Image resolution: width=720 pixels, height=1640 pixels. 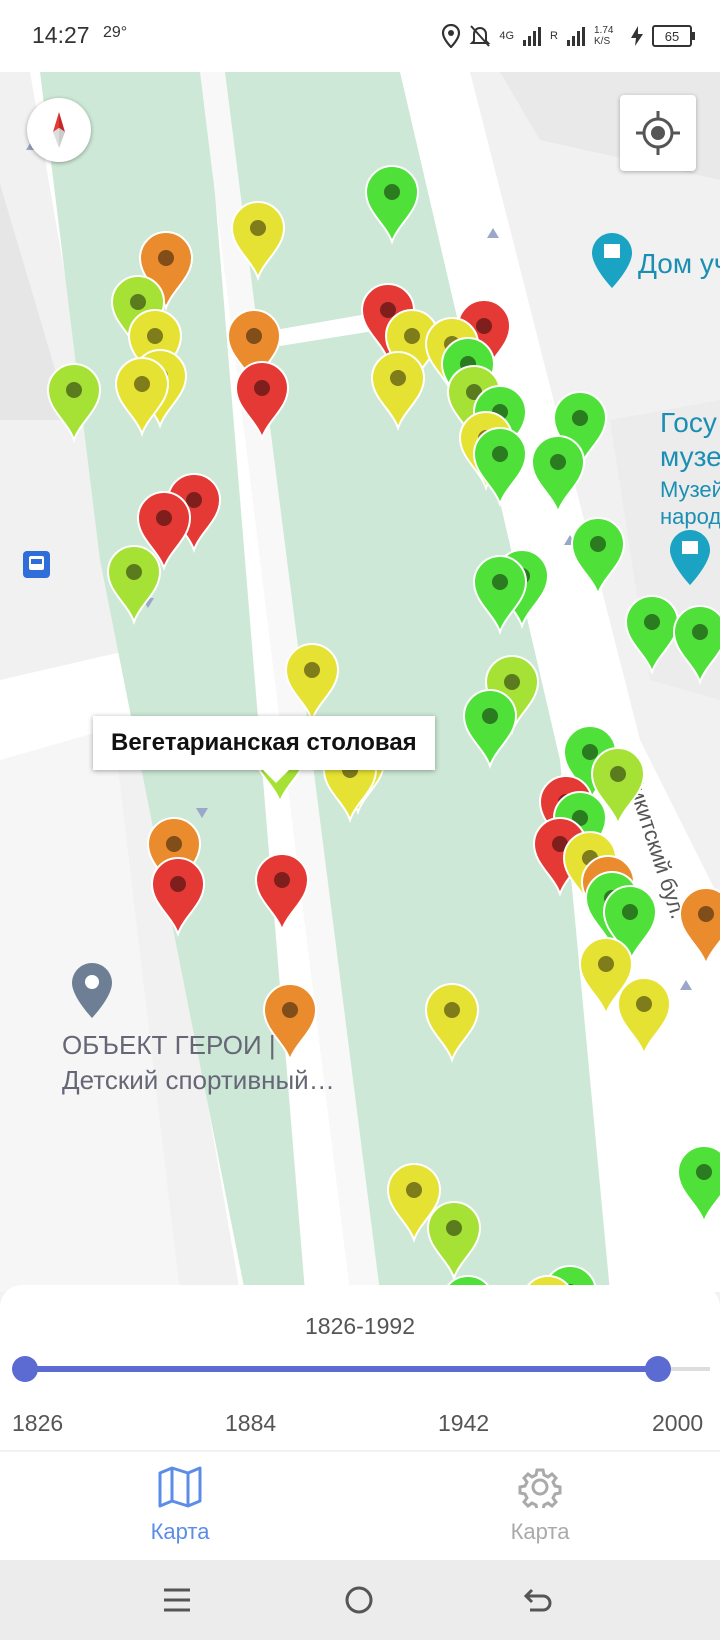 What do you see at coordinates (115, 32) in the screenshot?
I see `status-temperature: 29°` at bounding box center [115, 32].